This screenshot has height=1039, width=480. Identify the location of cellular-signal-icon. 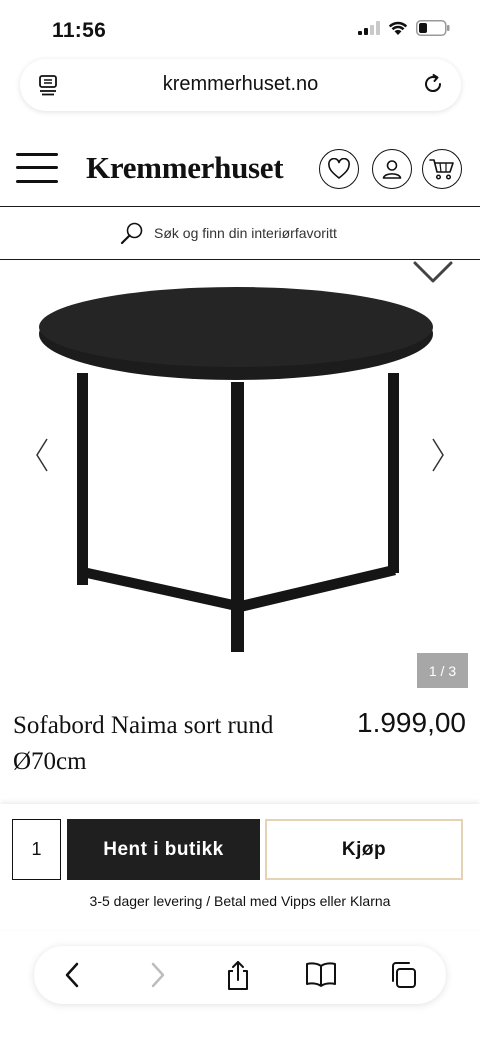
(369, 28).